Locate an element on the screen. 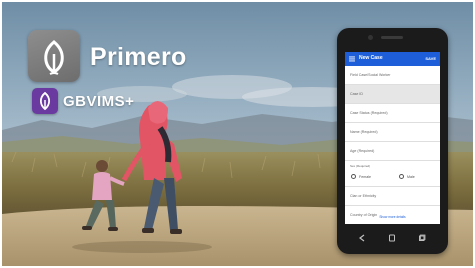 This screenshot has width=475, height=268. field-name: Name (Required) is located at coordinates (392, 132).